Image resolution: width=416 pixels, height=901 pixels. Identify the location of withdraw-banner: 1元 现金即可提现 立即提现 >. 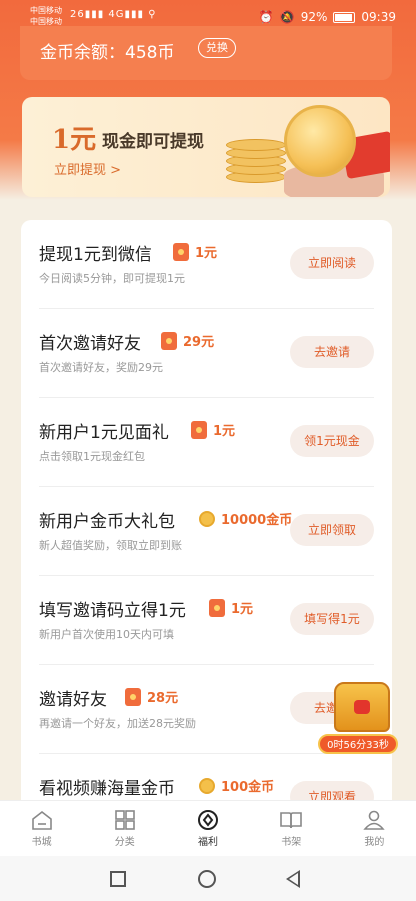
(206, 147).